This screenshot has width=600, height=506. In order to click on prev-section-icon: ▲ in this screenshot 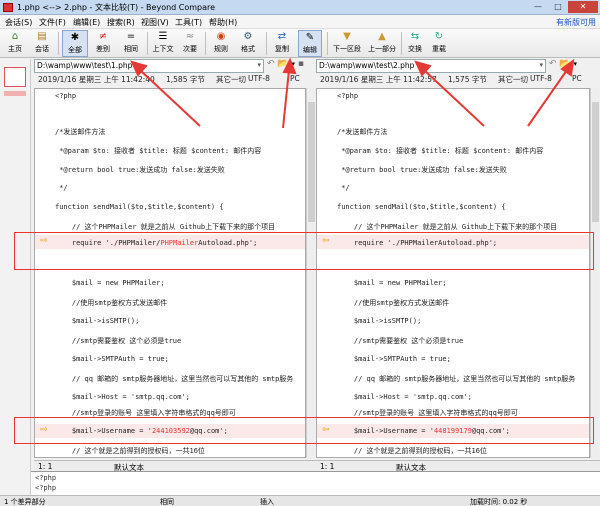, I will do `click(382, 36)`.